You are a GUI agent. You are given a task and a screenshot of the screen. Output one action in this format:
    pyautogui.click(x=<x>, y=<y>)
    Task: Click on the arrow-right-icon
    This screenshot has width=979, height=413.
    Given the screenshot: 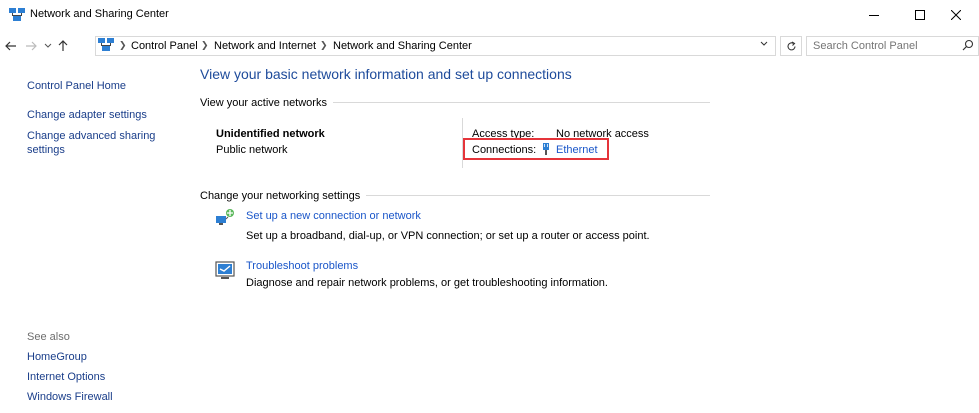 What is the action you would take?
    pyautogui.click(x=31, y=46)
    